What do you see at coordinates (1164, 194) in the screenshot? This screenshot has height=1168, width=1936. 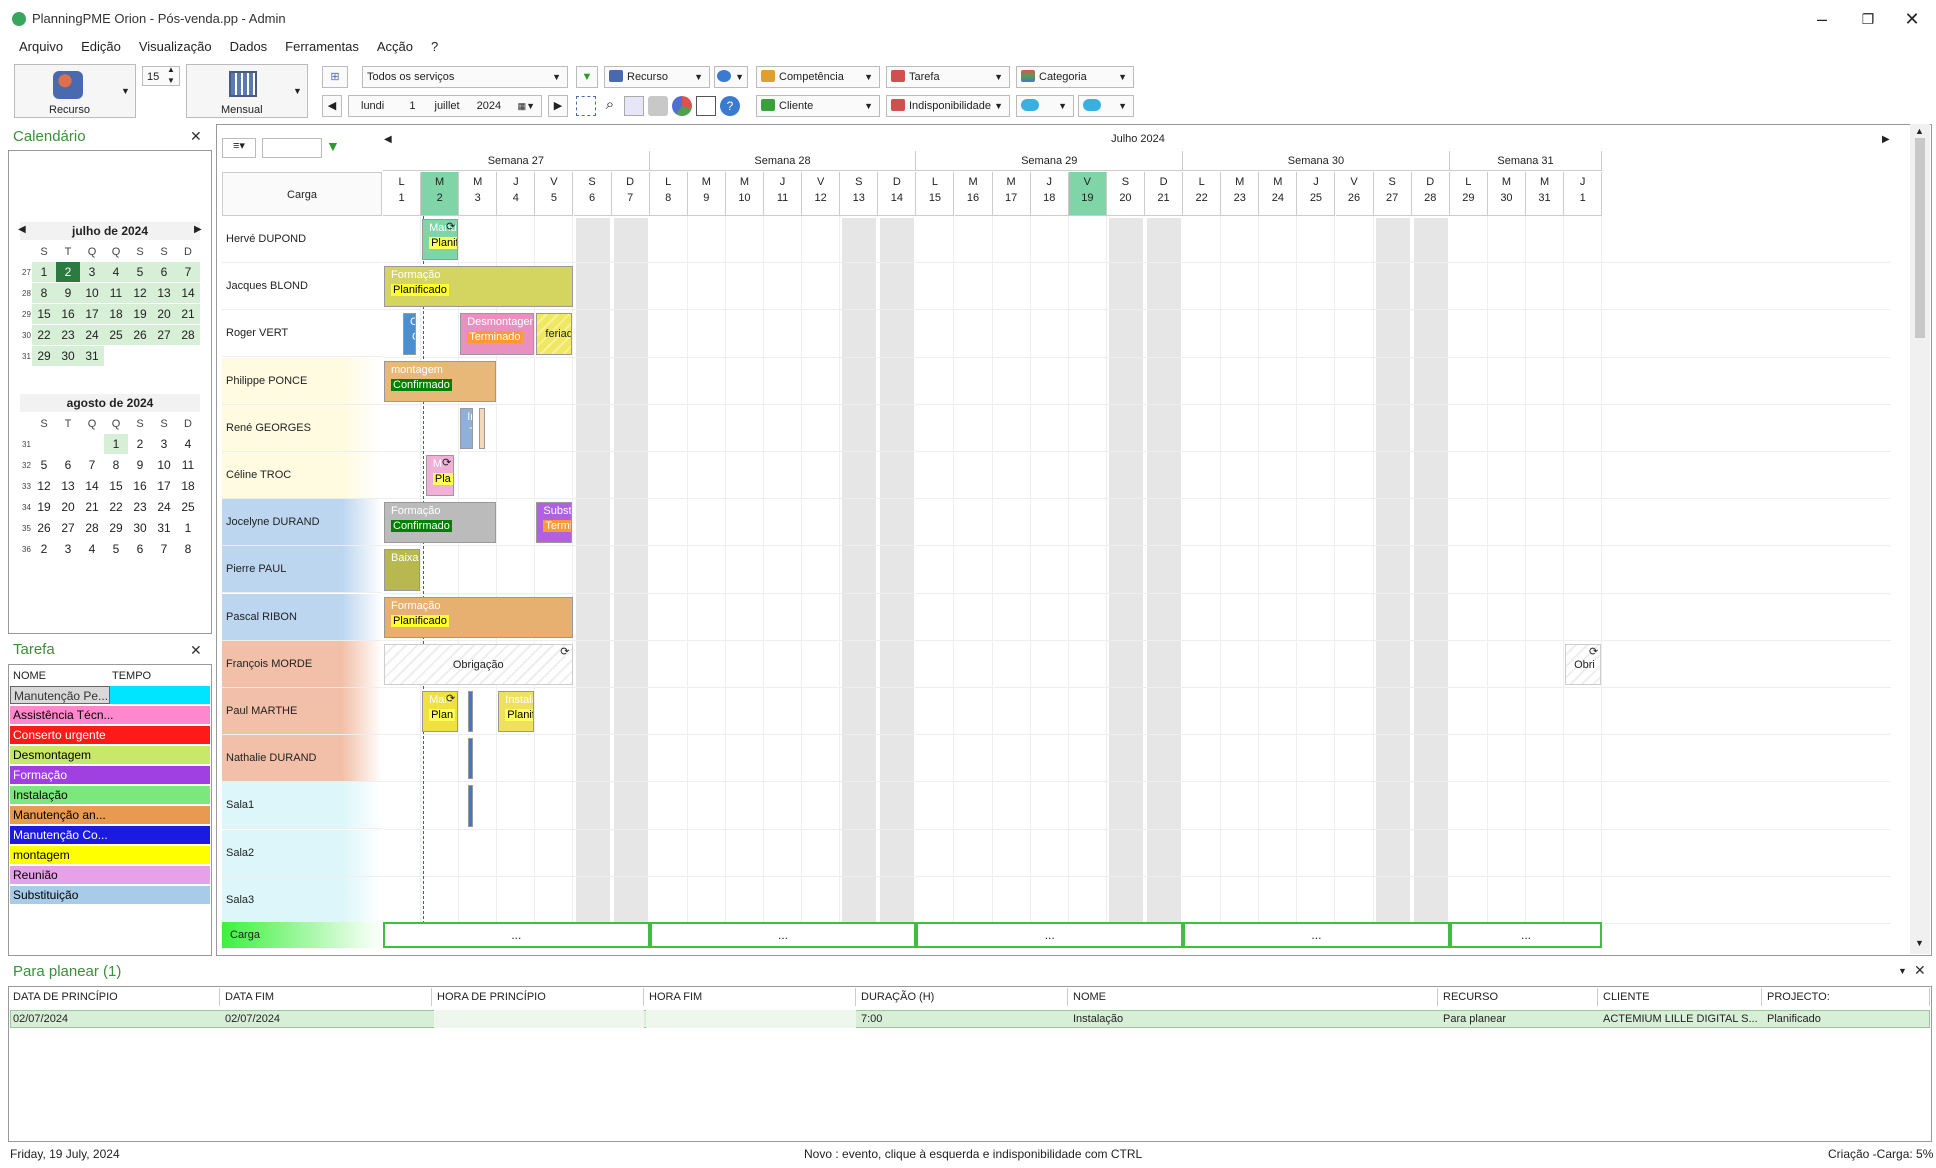 I see `day-header: D 21` at bounding box center [1164, 194].